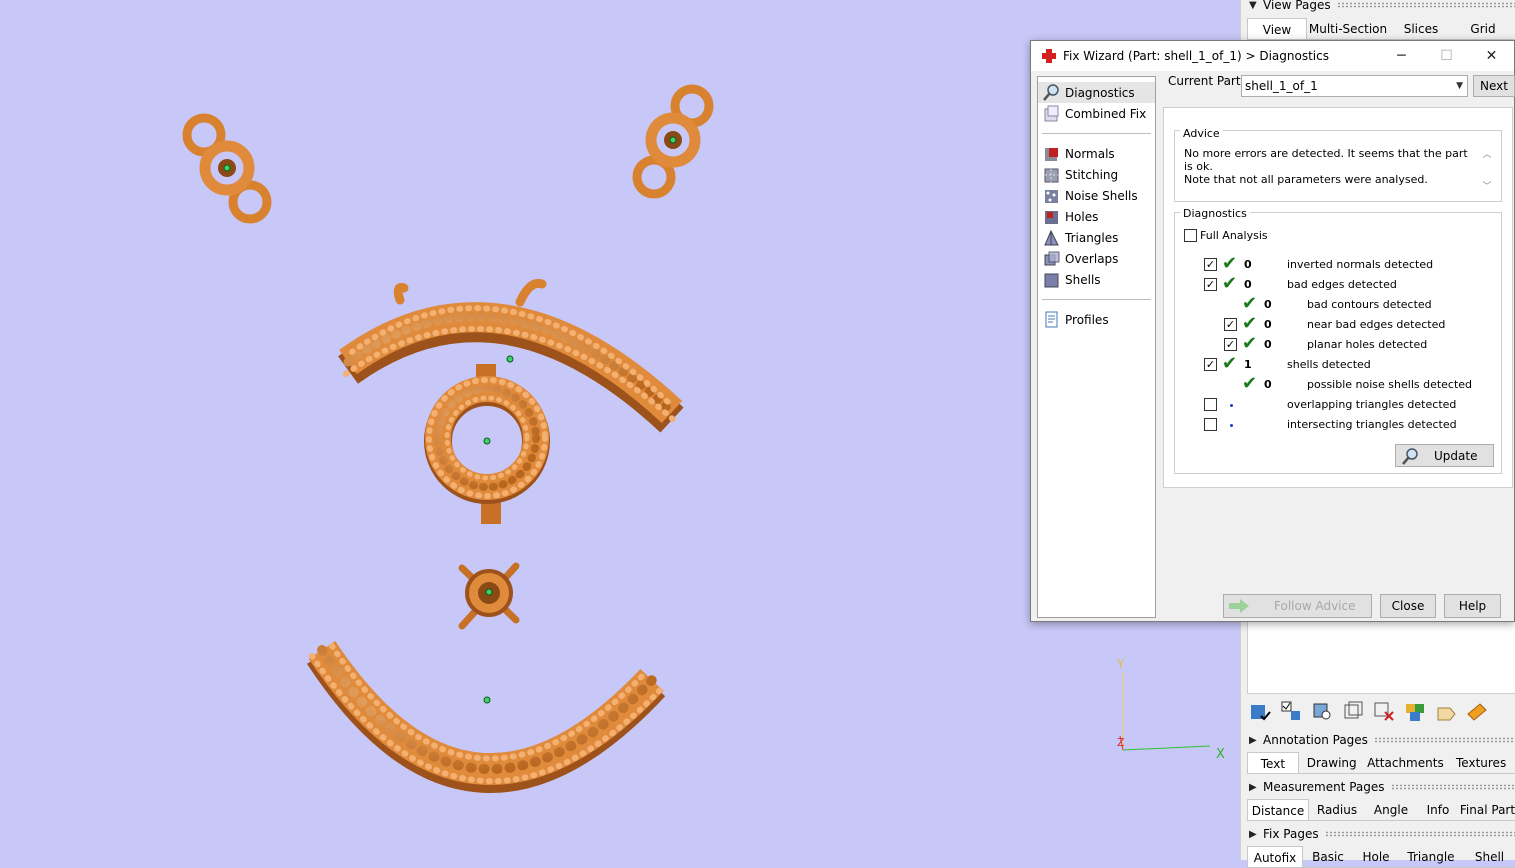 The width and height of the screenshot is (1515, 868). What do you see at coordinates (1487, 155) in the screenshot?
I see `scroll-up-icon: ︿` at bounding box center [1487, 155].